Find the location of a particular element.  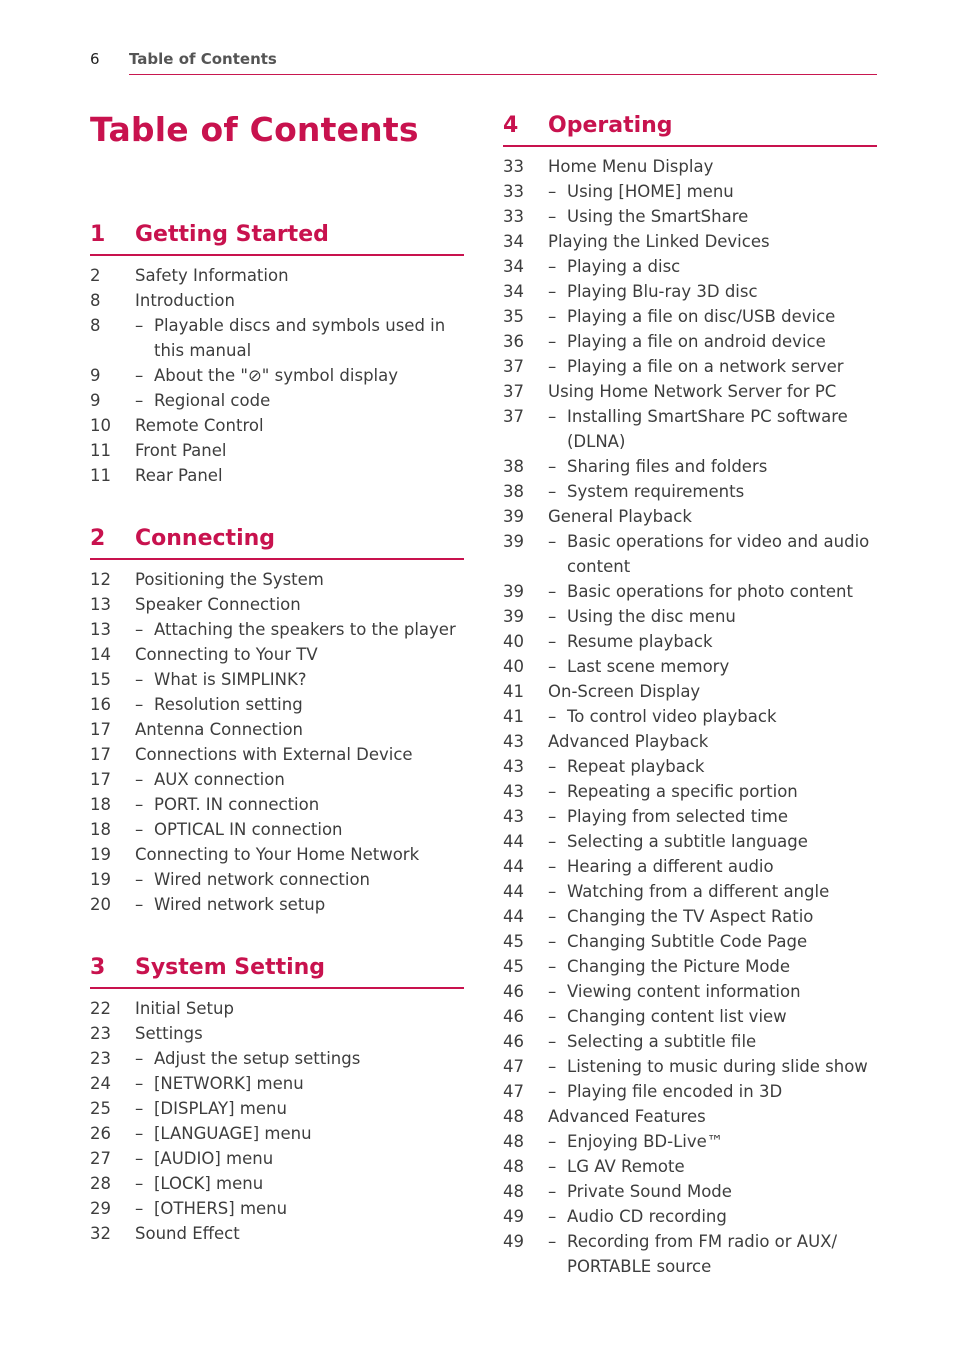

entry-title: Repeat playback is located at coordinates (712, 766).